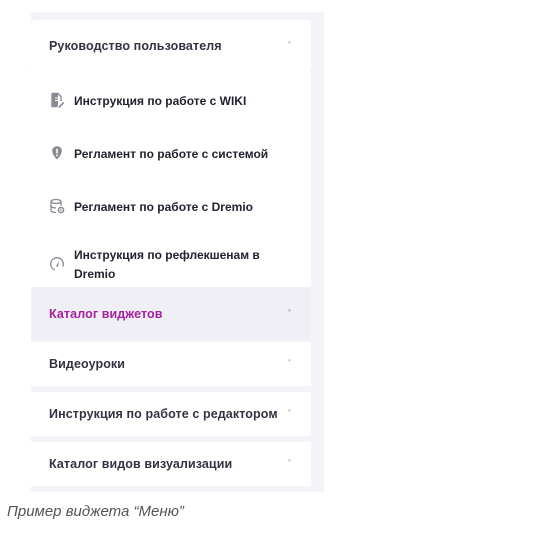 This screenshot has width=537, height=533. Describe the element at coordinates (163, 414) in the screenshot. I see `section-title: Инструкция по работе с редактором` at that location.